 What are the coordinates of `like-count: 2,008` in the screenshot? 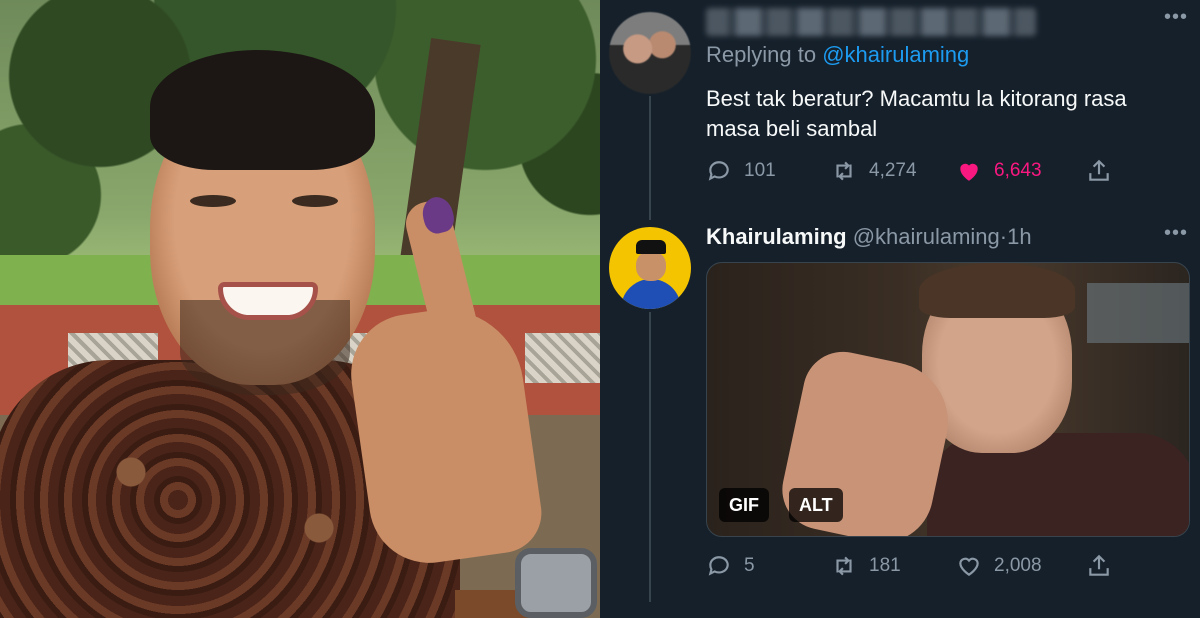 It's located at (1018, 565).